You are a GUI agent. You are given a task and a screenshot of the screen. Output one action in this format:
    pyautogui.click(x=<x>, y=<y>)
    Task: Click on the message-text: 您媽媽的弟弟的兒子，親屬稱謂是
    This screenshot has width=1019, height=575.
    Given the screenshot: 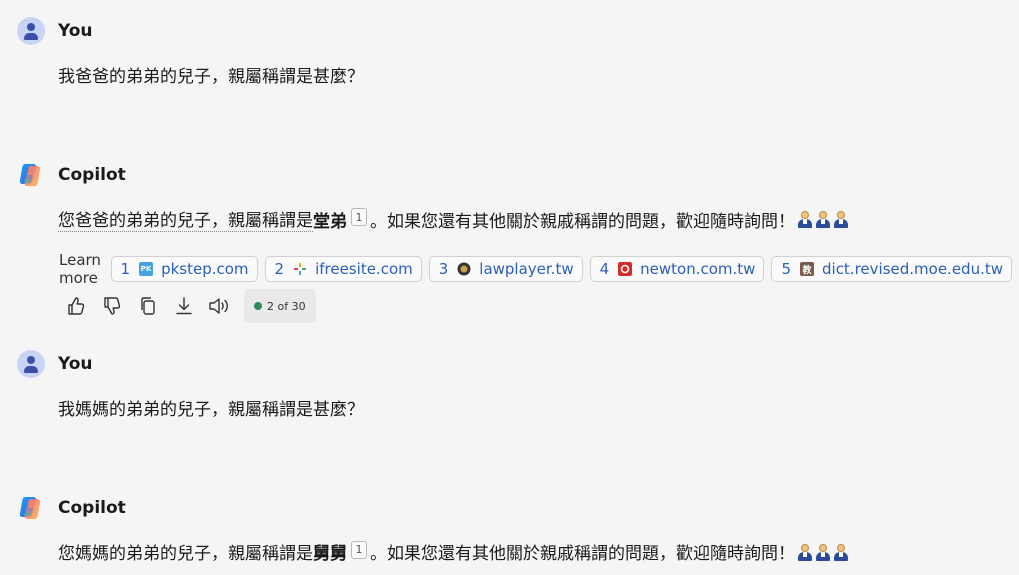 What is the action you would take?
    pyautogui.click(x=185, y=554)
    